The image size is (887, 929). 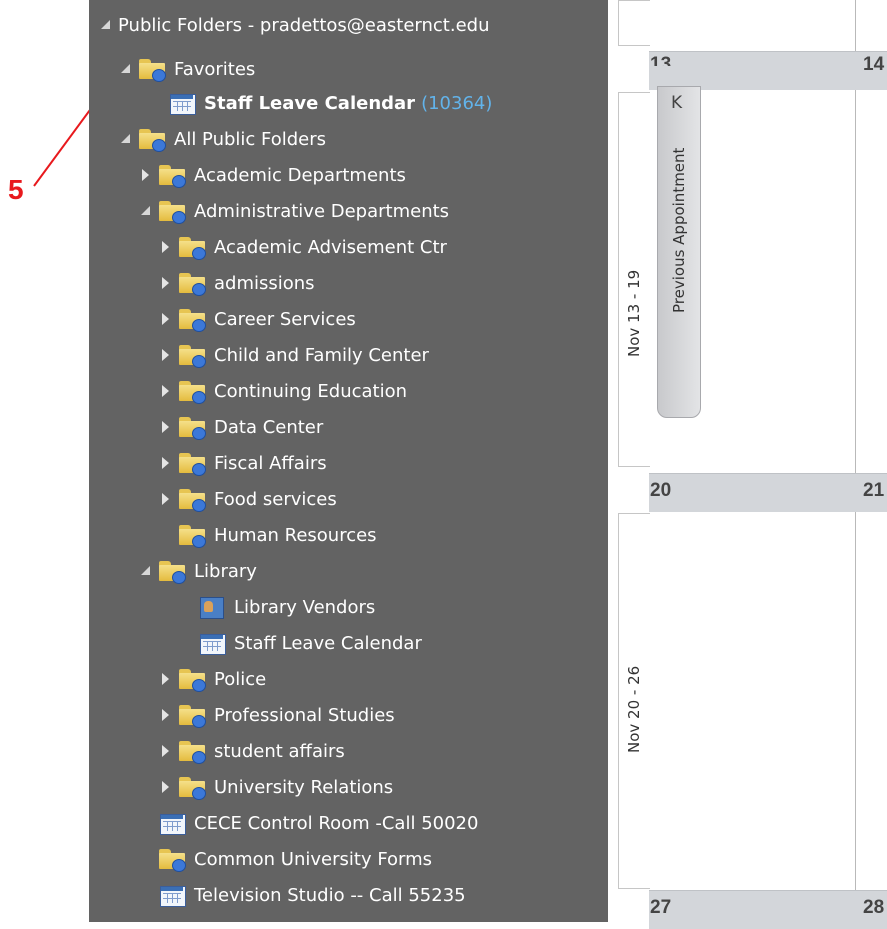 What do you see at coordinates (250, 139) in the screenshot?
I see `folder-label: All Public Folders` at bounding box center [250, 139].